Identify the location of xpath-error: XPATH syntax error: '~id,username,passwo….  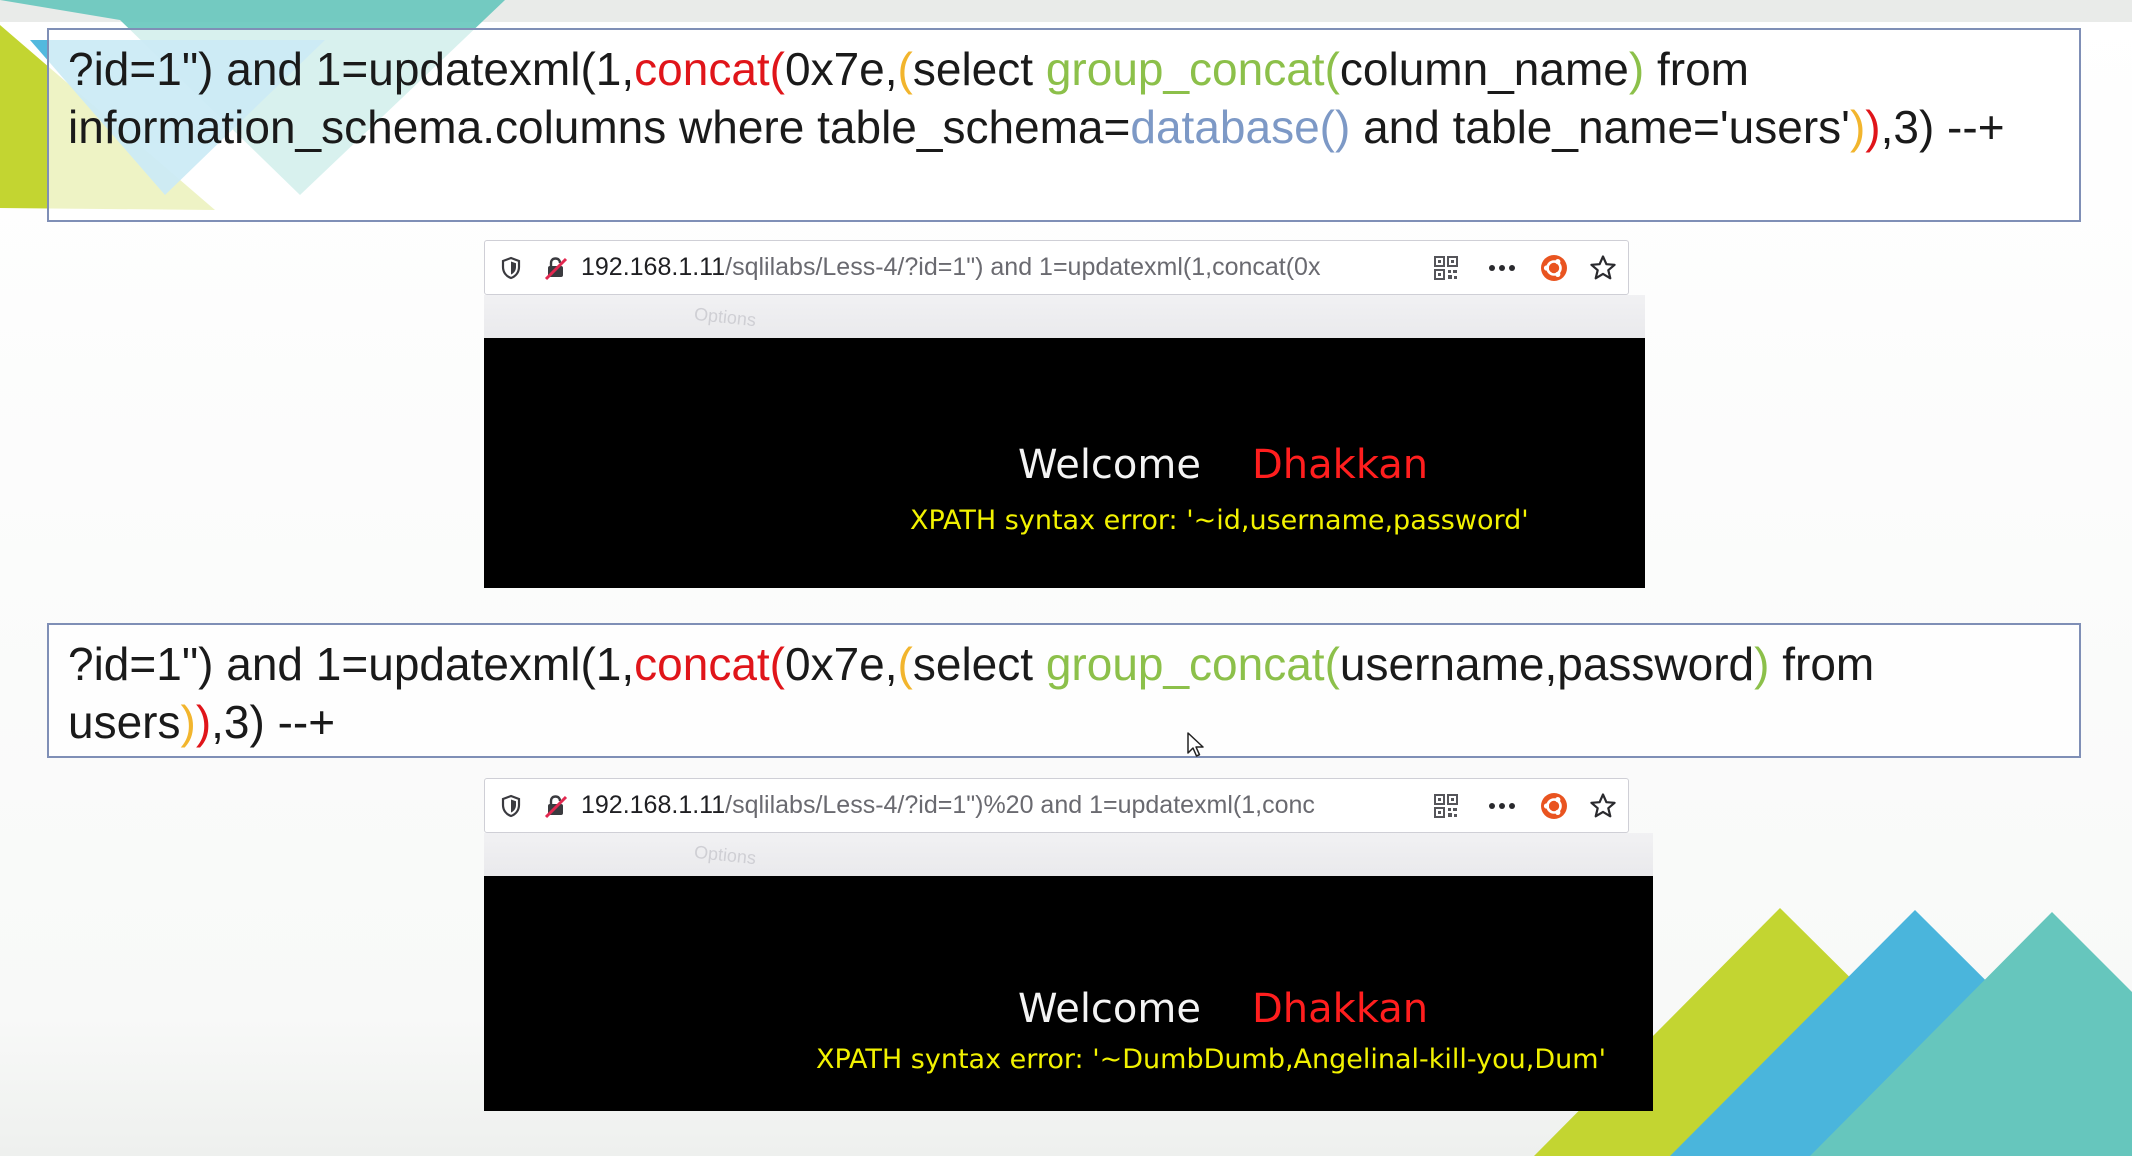
(1219, 520).